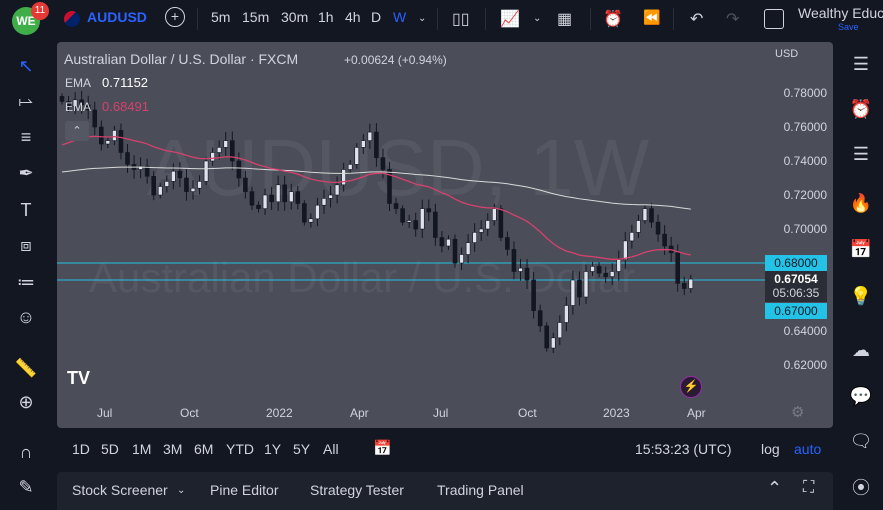  What do you see at coordinates (774, 19) in the screenshot?
I see `fullscreen-icon` at bounding box center [774, 19].